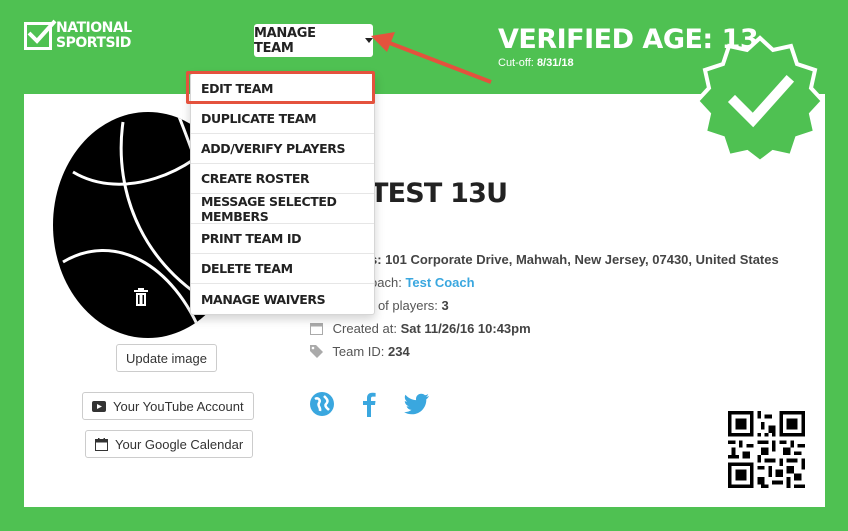 The height and width of the screenshot is (531, 848). Describe the element at coordinates (417, 404) in the screenshot. I see `twitter-icon` at that location.